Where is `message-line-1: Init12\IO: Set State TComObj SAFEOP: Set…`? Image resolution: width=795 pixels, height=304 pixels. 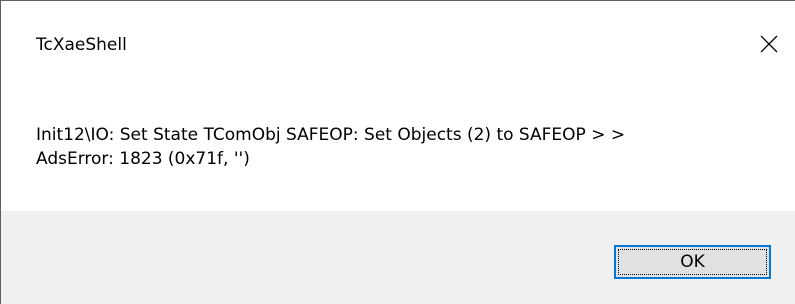
message-line-1: Init12\IO: Set State TComObj SAFEOP: Set… is located at coordinates (331, 135).